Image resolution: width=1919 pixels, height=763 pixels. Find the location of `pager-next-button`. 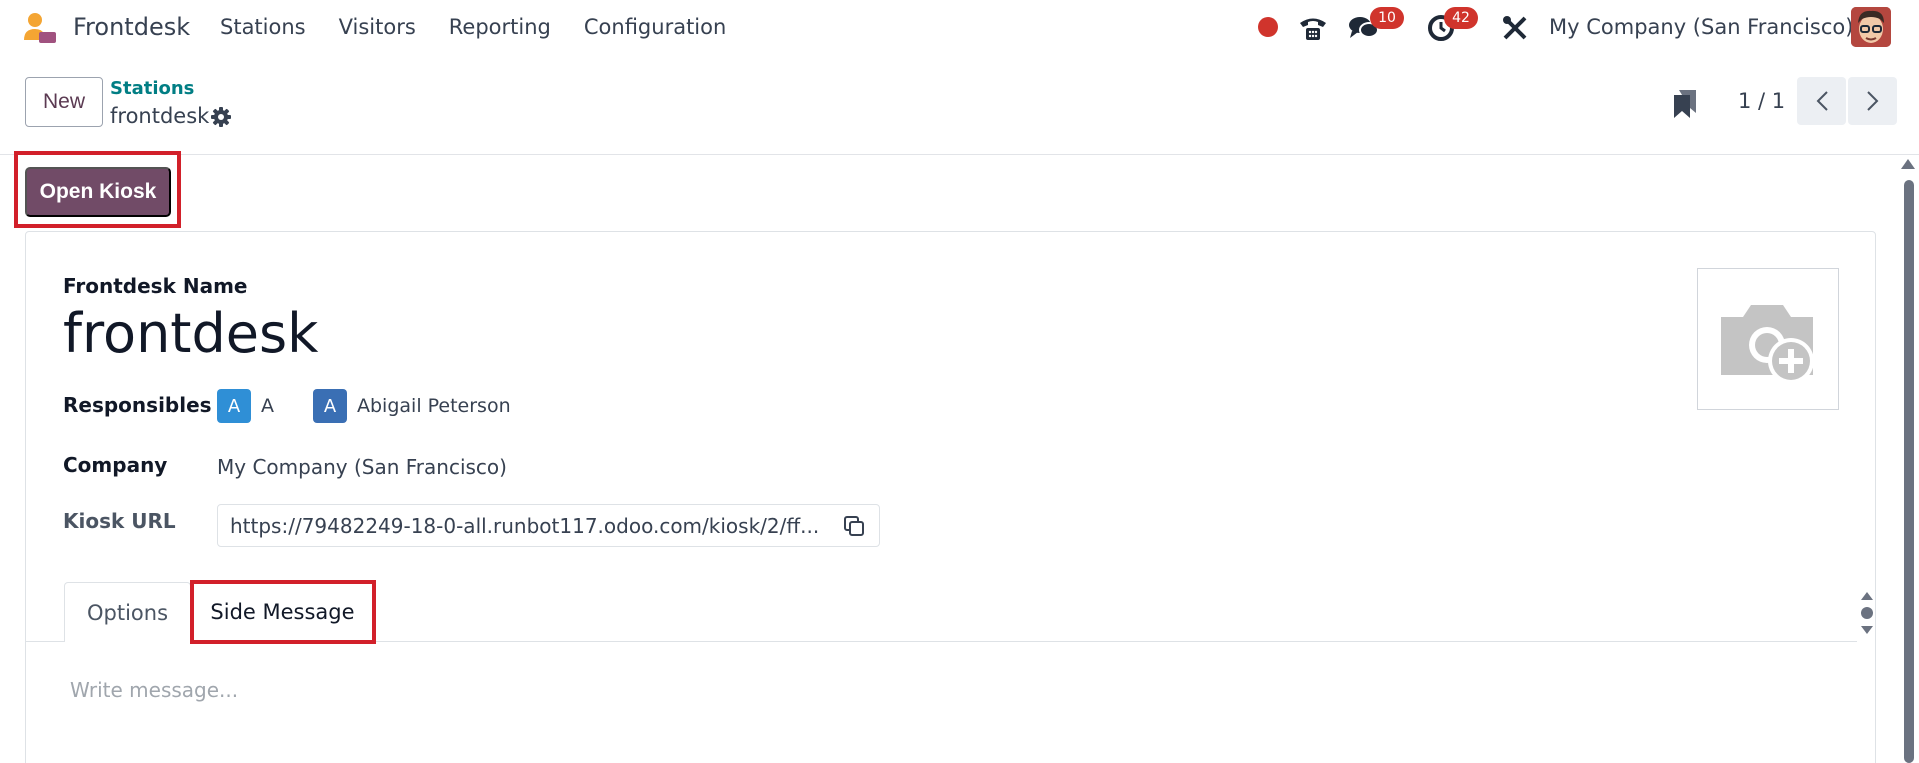

pager-next-button is located at coordinates (1872, 101).